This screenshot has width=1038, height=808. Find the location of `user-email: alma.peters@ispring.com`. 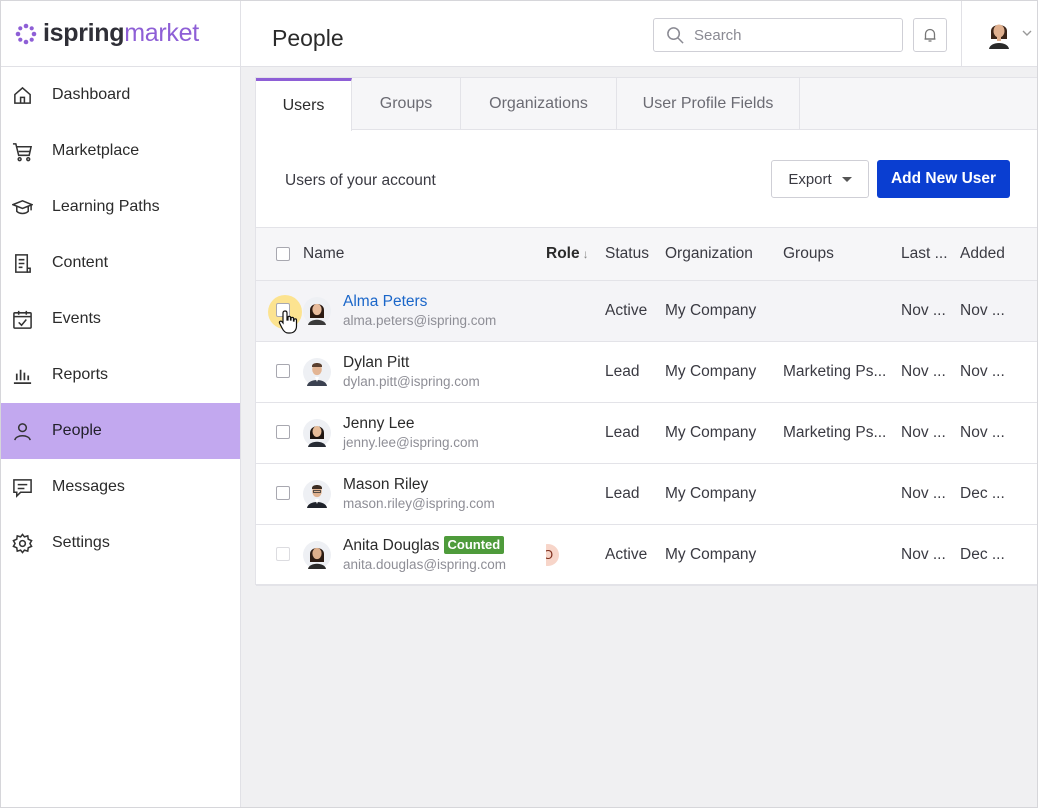

user-email: alma.peters@ispring.com is located at coordinates (420, 320).